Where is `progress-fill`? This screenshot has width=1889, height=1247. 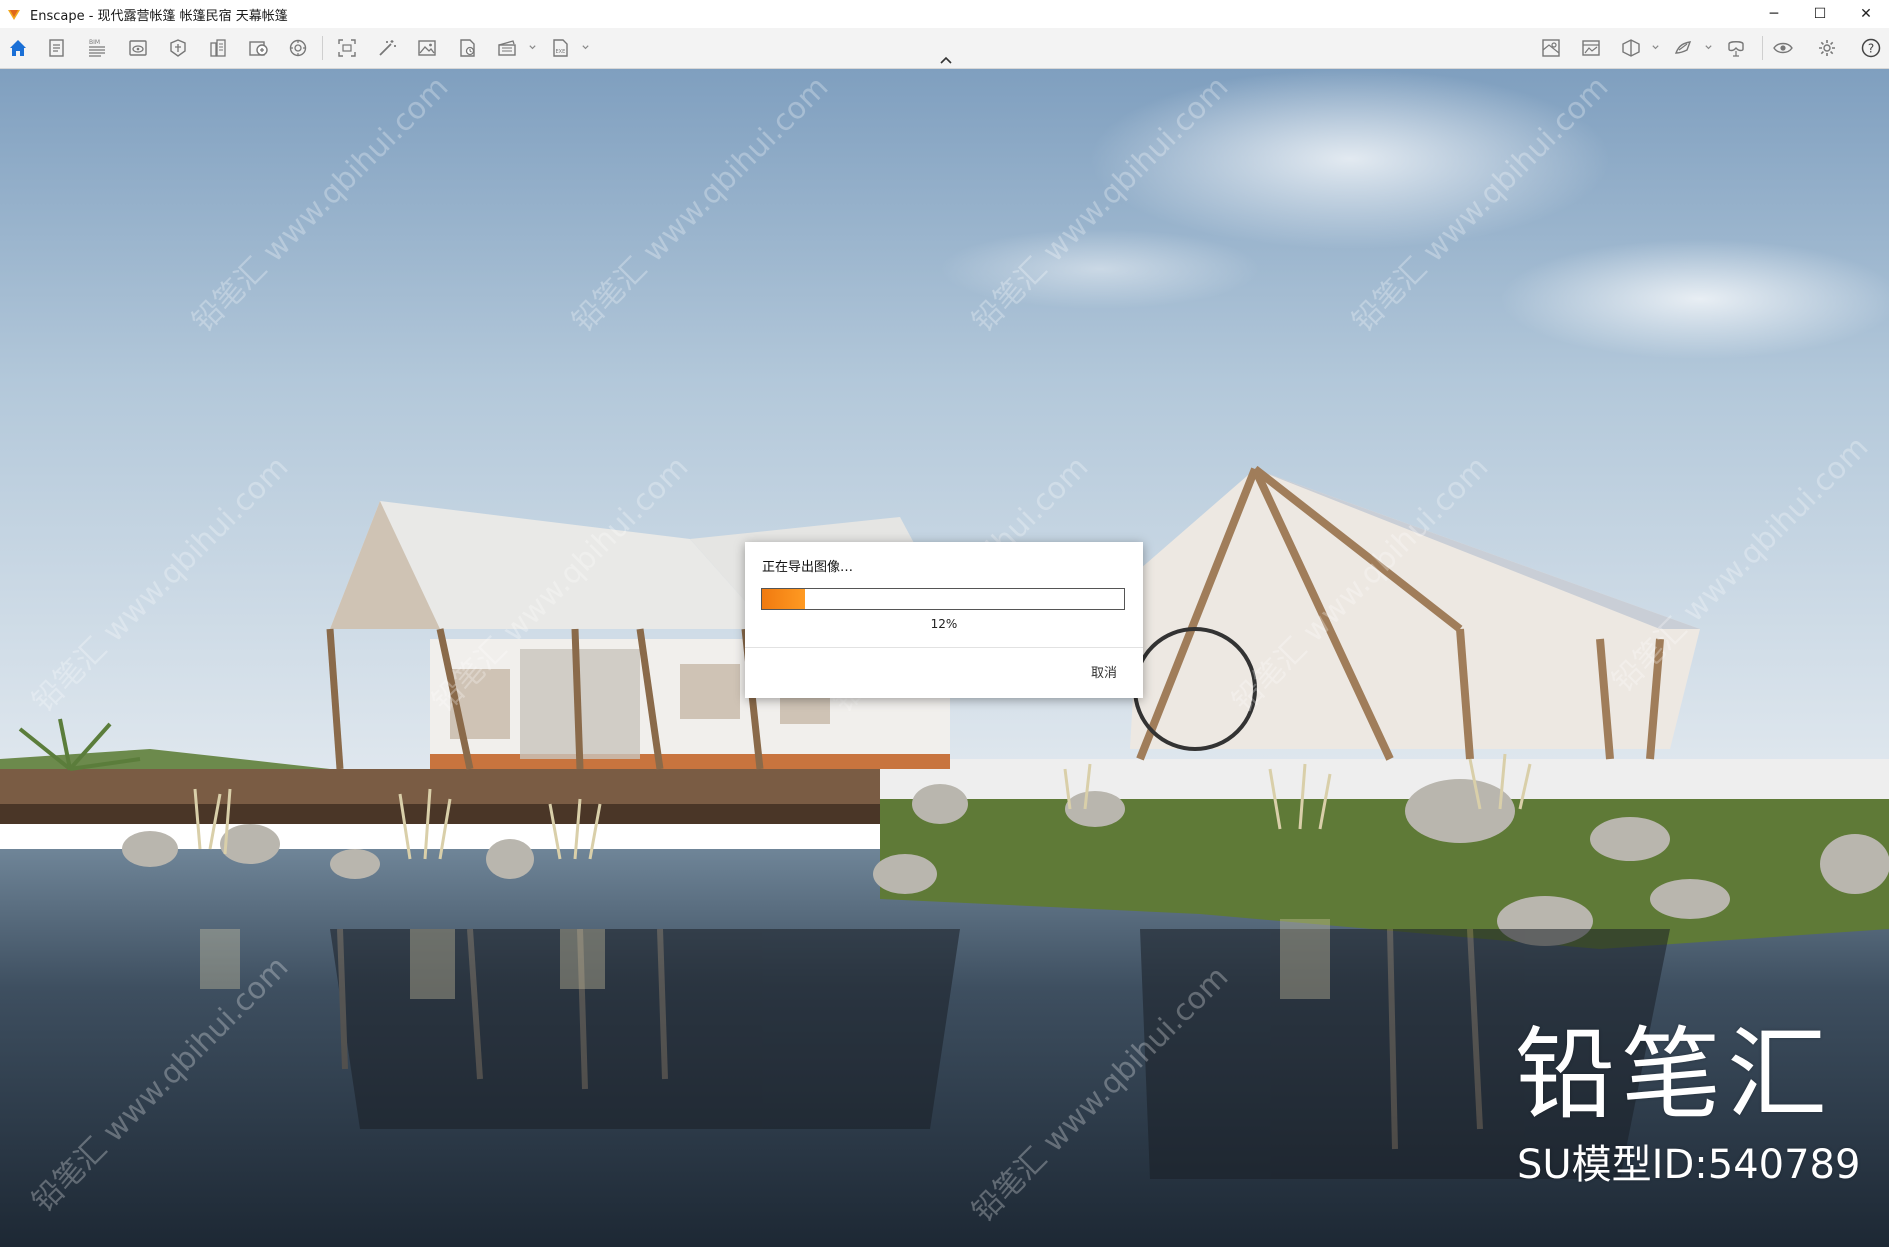
progress-fill is located at coordinates (784, 599).